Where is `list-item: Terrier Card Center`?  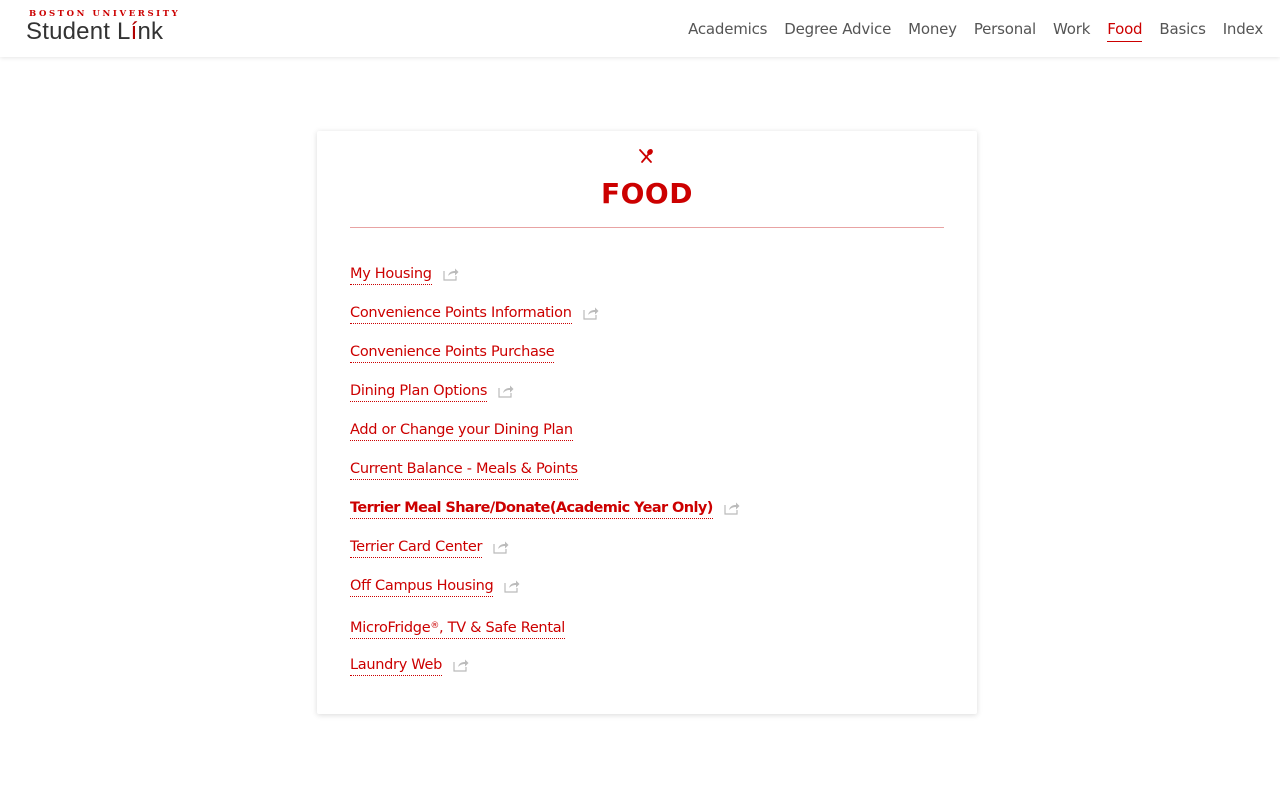
list-item: Terrier Card Center is located at coordinates (545, 556).